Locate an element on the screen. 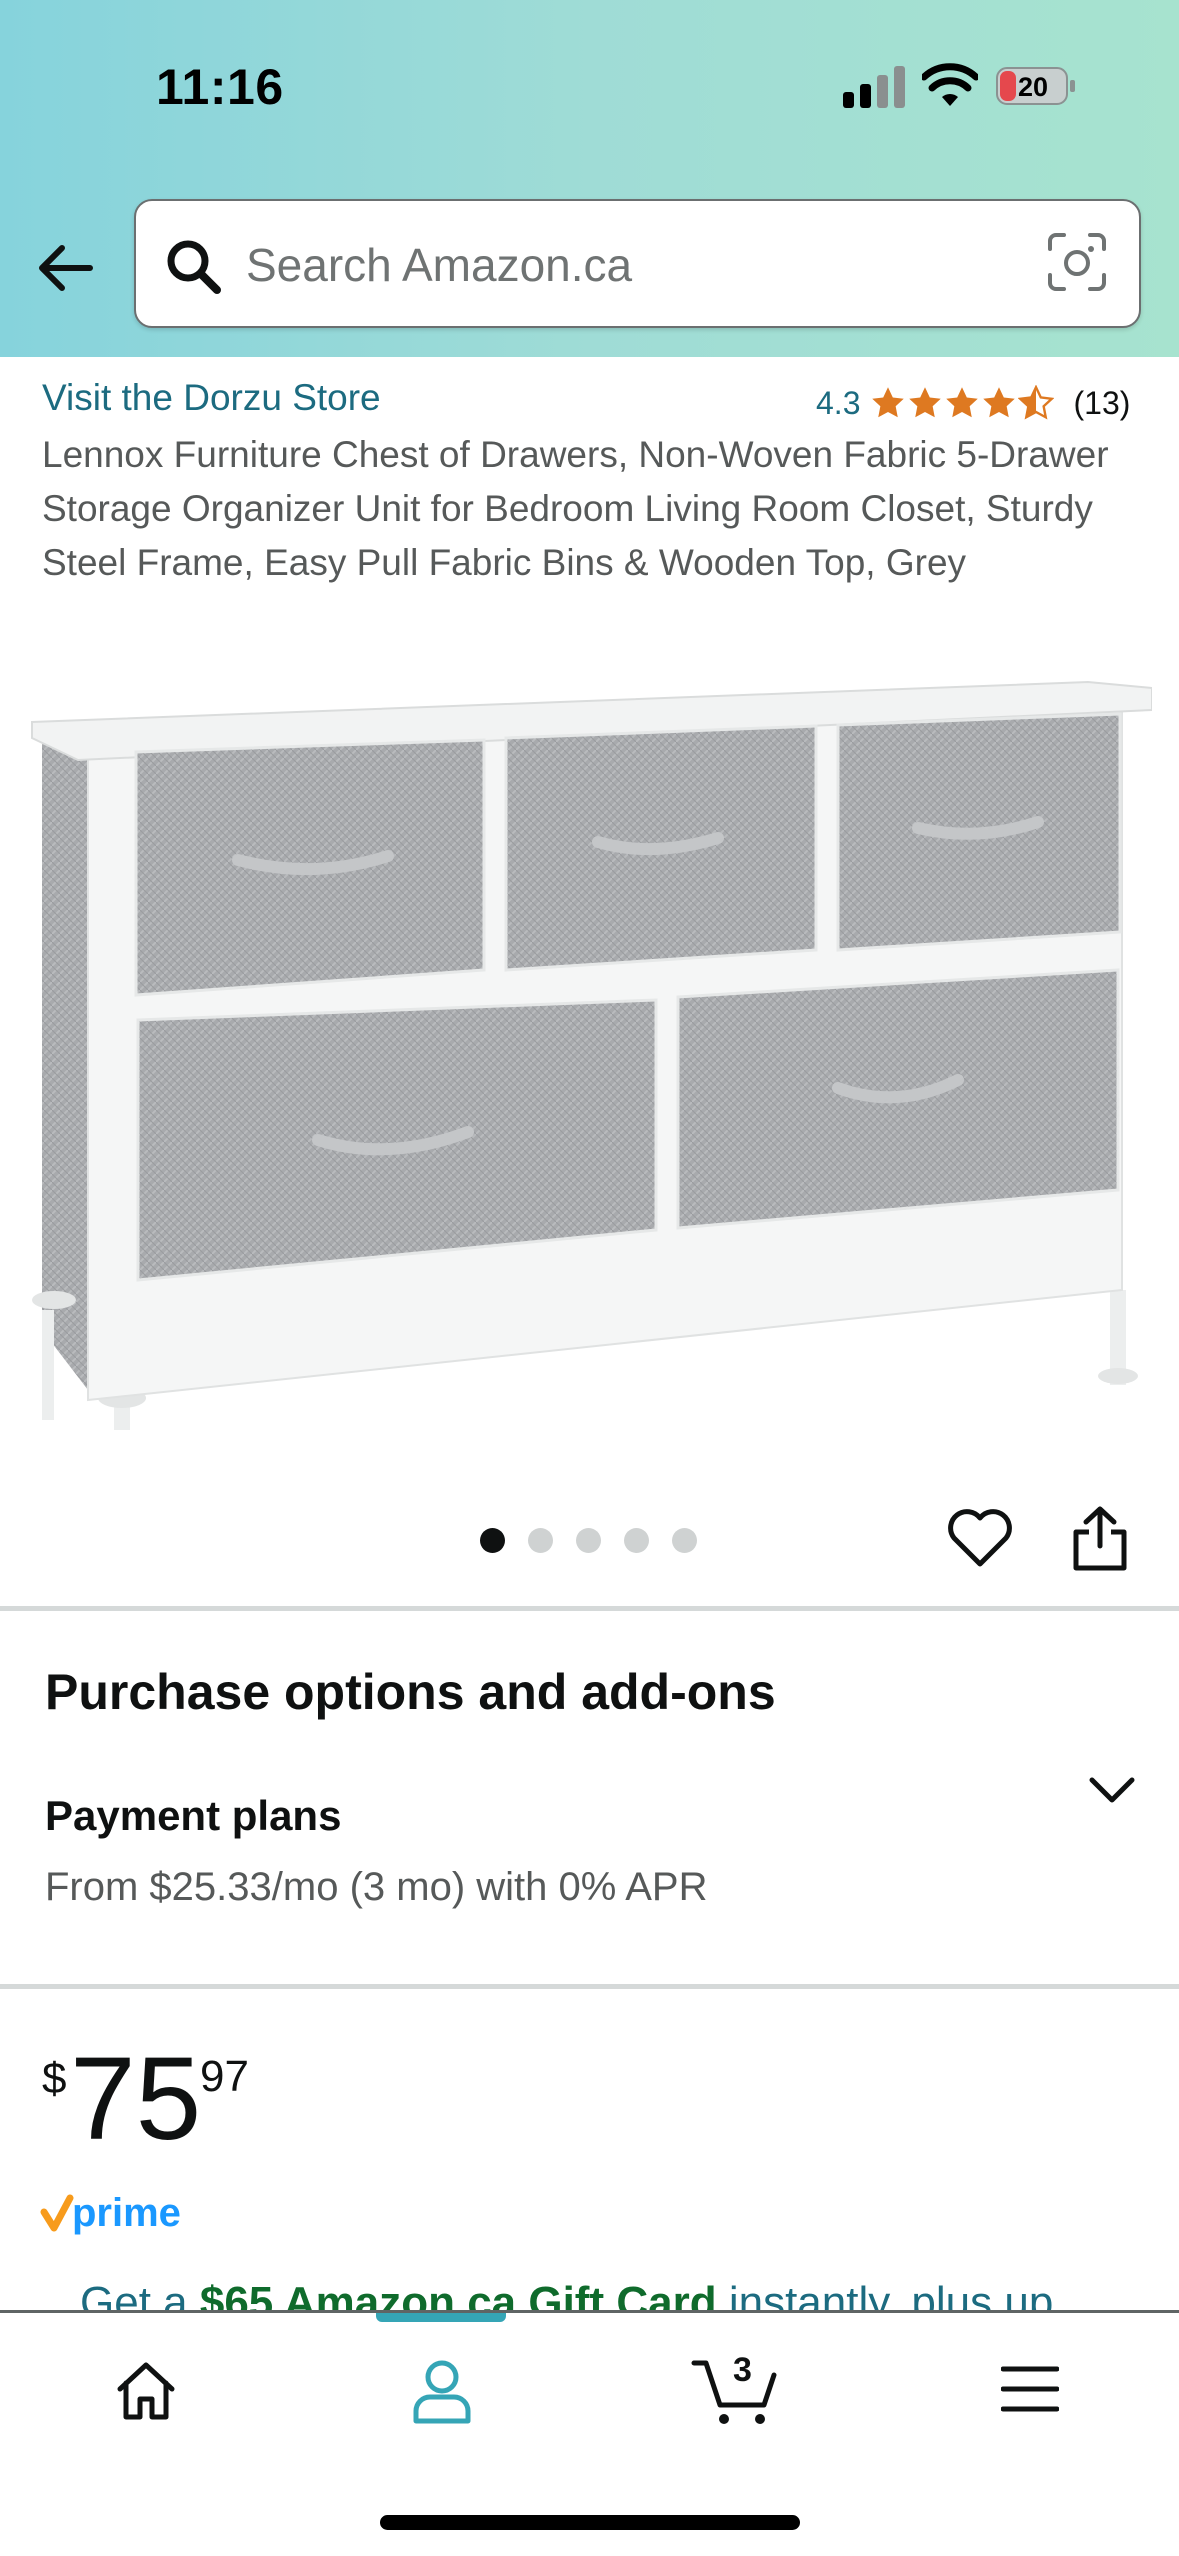 This screenshot has width=1179, height=2556. battery-level: 20 is located at coordinates (1033, 87).